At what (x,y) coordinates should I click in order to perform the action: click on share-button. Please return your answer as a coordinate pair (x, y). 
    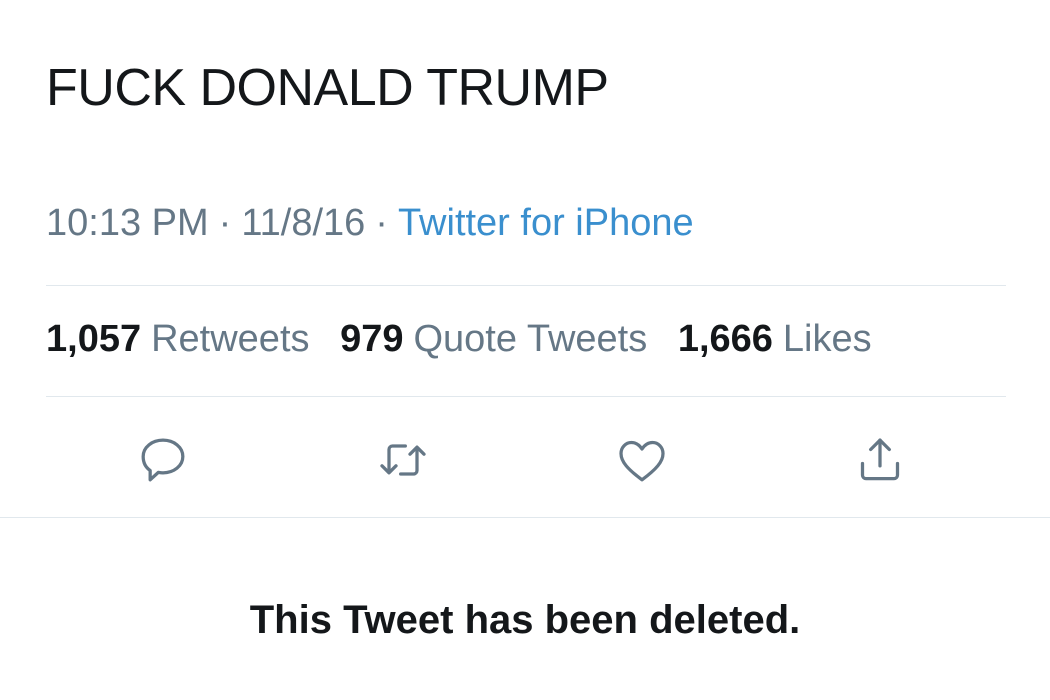
    Looking at the image, I should click on (880, 460).